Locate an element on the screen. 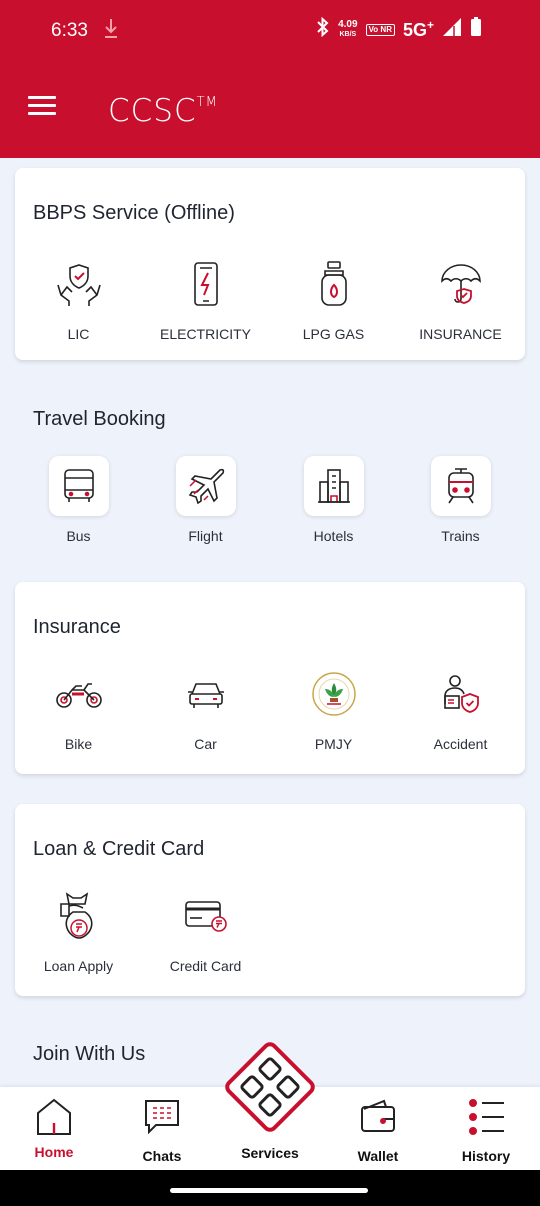 The width and height of the screenshot is (540, 1206). home-gesture-handle is located at coordinates (269, 1190).